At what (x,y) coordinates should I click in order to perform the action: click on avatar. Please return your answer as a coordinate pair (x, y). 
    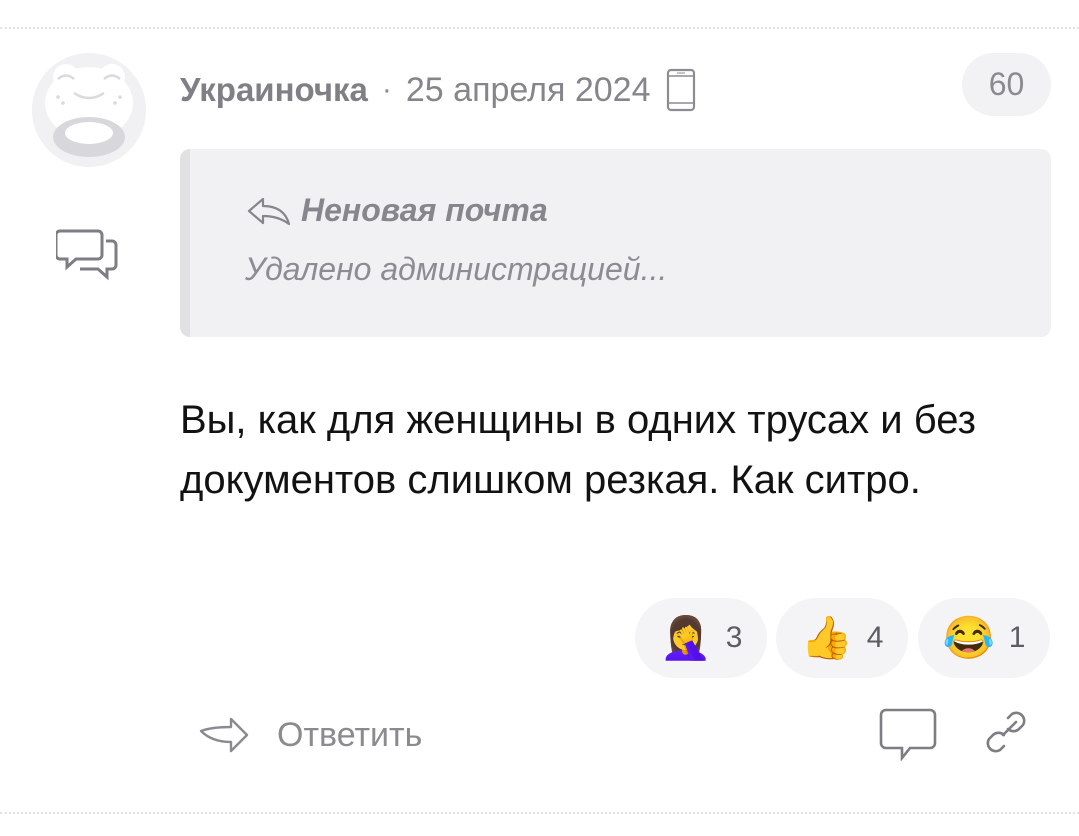
    Looking at the image, I should click on (89, 110).